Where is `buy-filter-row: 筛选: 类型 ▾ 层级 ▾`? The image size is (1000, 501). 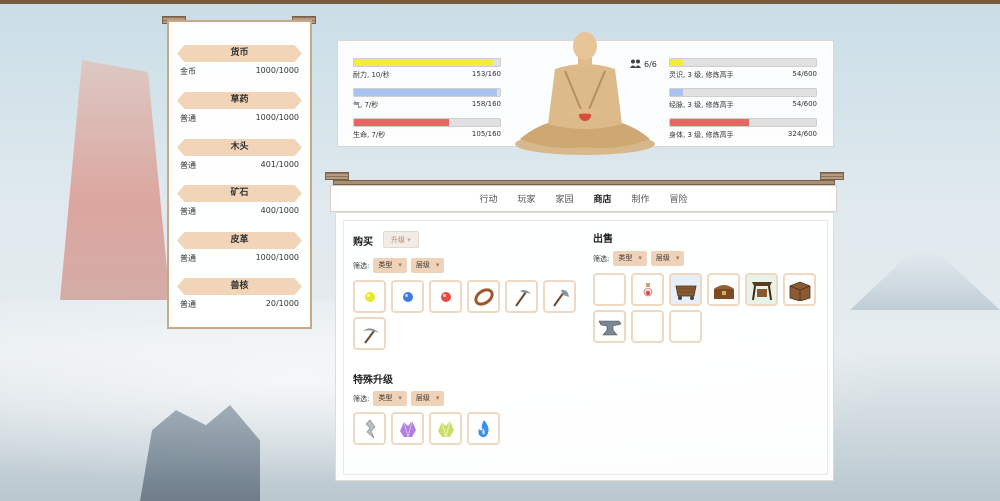 buy-filter-row: 筛选: 类型 ▾ 层级 ▾ is located at coordinates (399, 265).